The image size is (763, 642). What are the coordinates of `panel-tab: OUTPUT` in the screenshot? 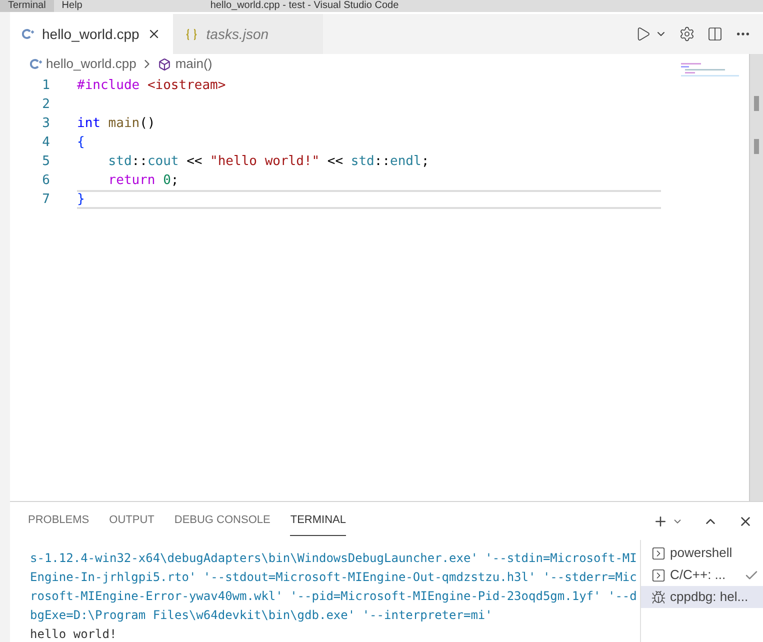 It's located at (131, 521).